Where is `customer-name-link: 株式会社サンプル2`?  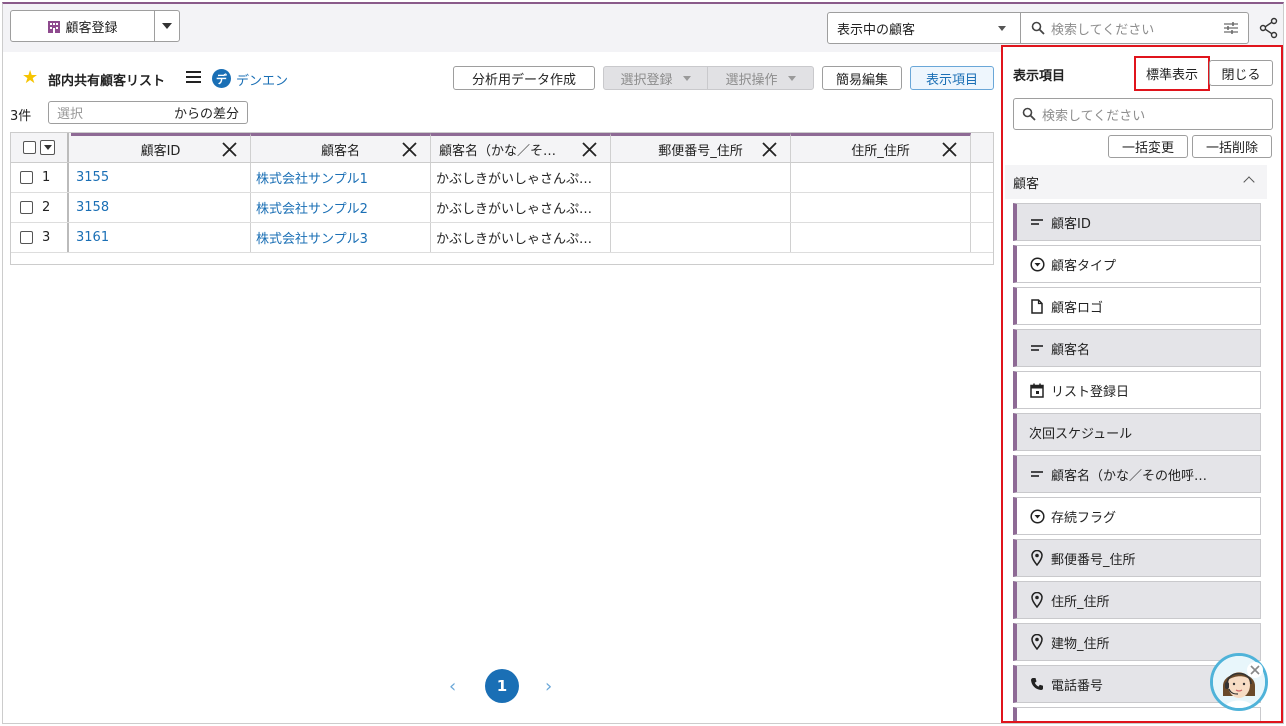 customer-name-link: 株式会社サンプル2 is located at coordinates (312, 207).